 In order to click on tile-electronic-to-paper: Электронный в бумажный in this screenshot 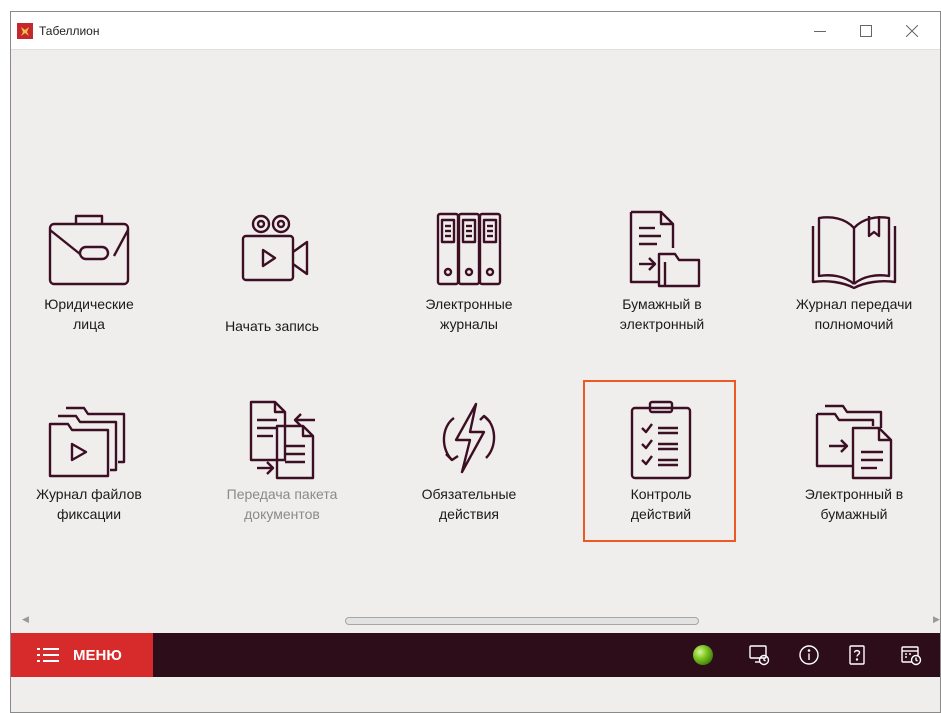, I will do `click(854, 460)`.